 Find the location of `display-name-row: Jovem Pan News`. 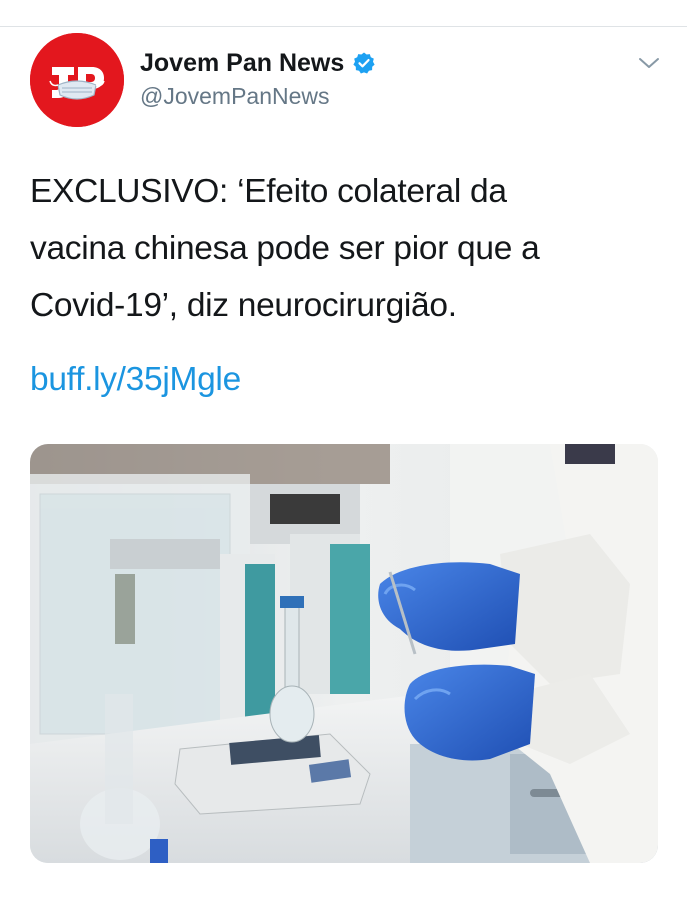

display-name-row: Jovem Pan News is located at coordinates (258, 63).